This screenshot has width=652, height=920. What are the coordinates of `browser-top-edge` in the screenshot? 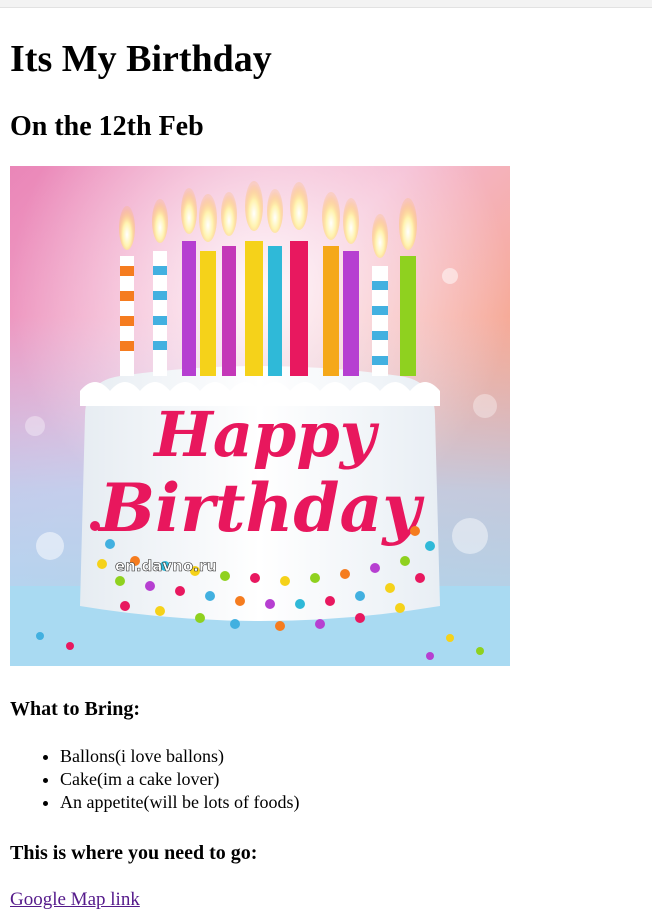 It's located at (326, 4).